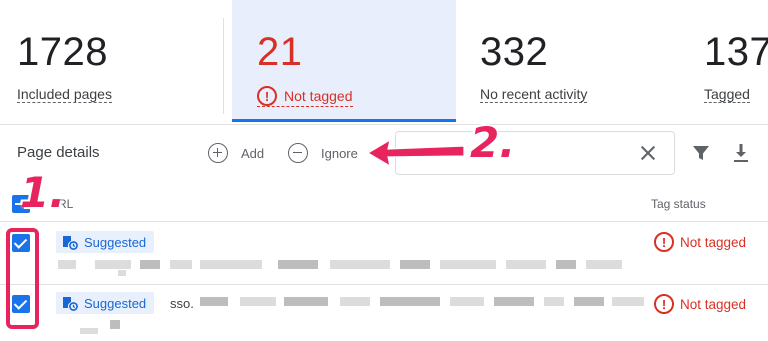 This screenshot has width=768, height=341. What do you see at coordinates (64, 94) in the screenshot?
I see `stat-label: Included pages` at bounding box center [64, 94].